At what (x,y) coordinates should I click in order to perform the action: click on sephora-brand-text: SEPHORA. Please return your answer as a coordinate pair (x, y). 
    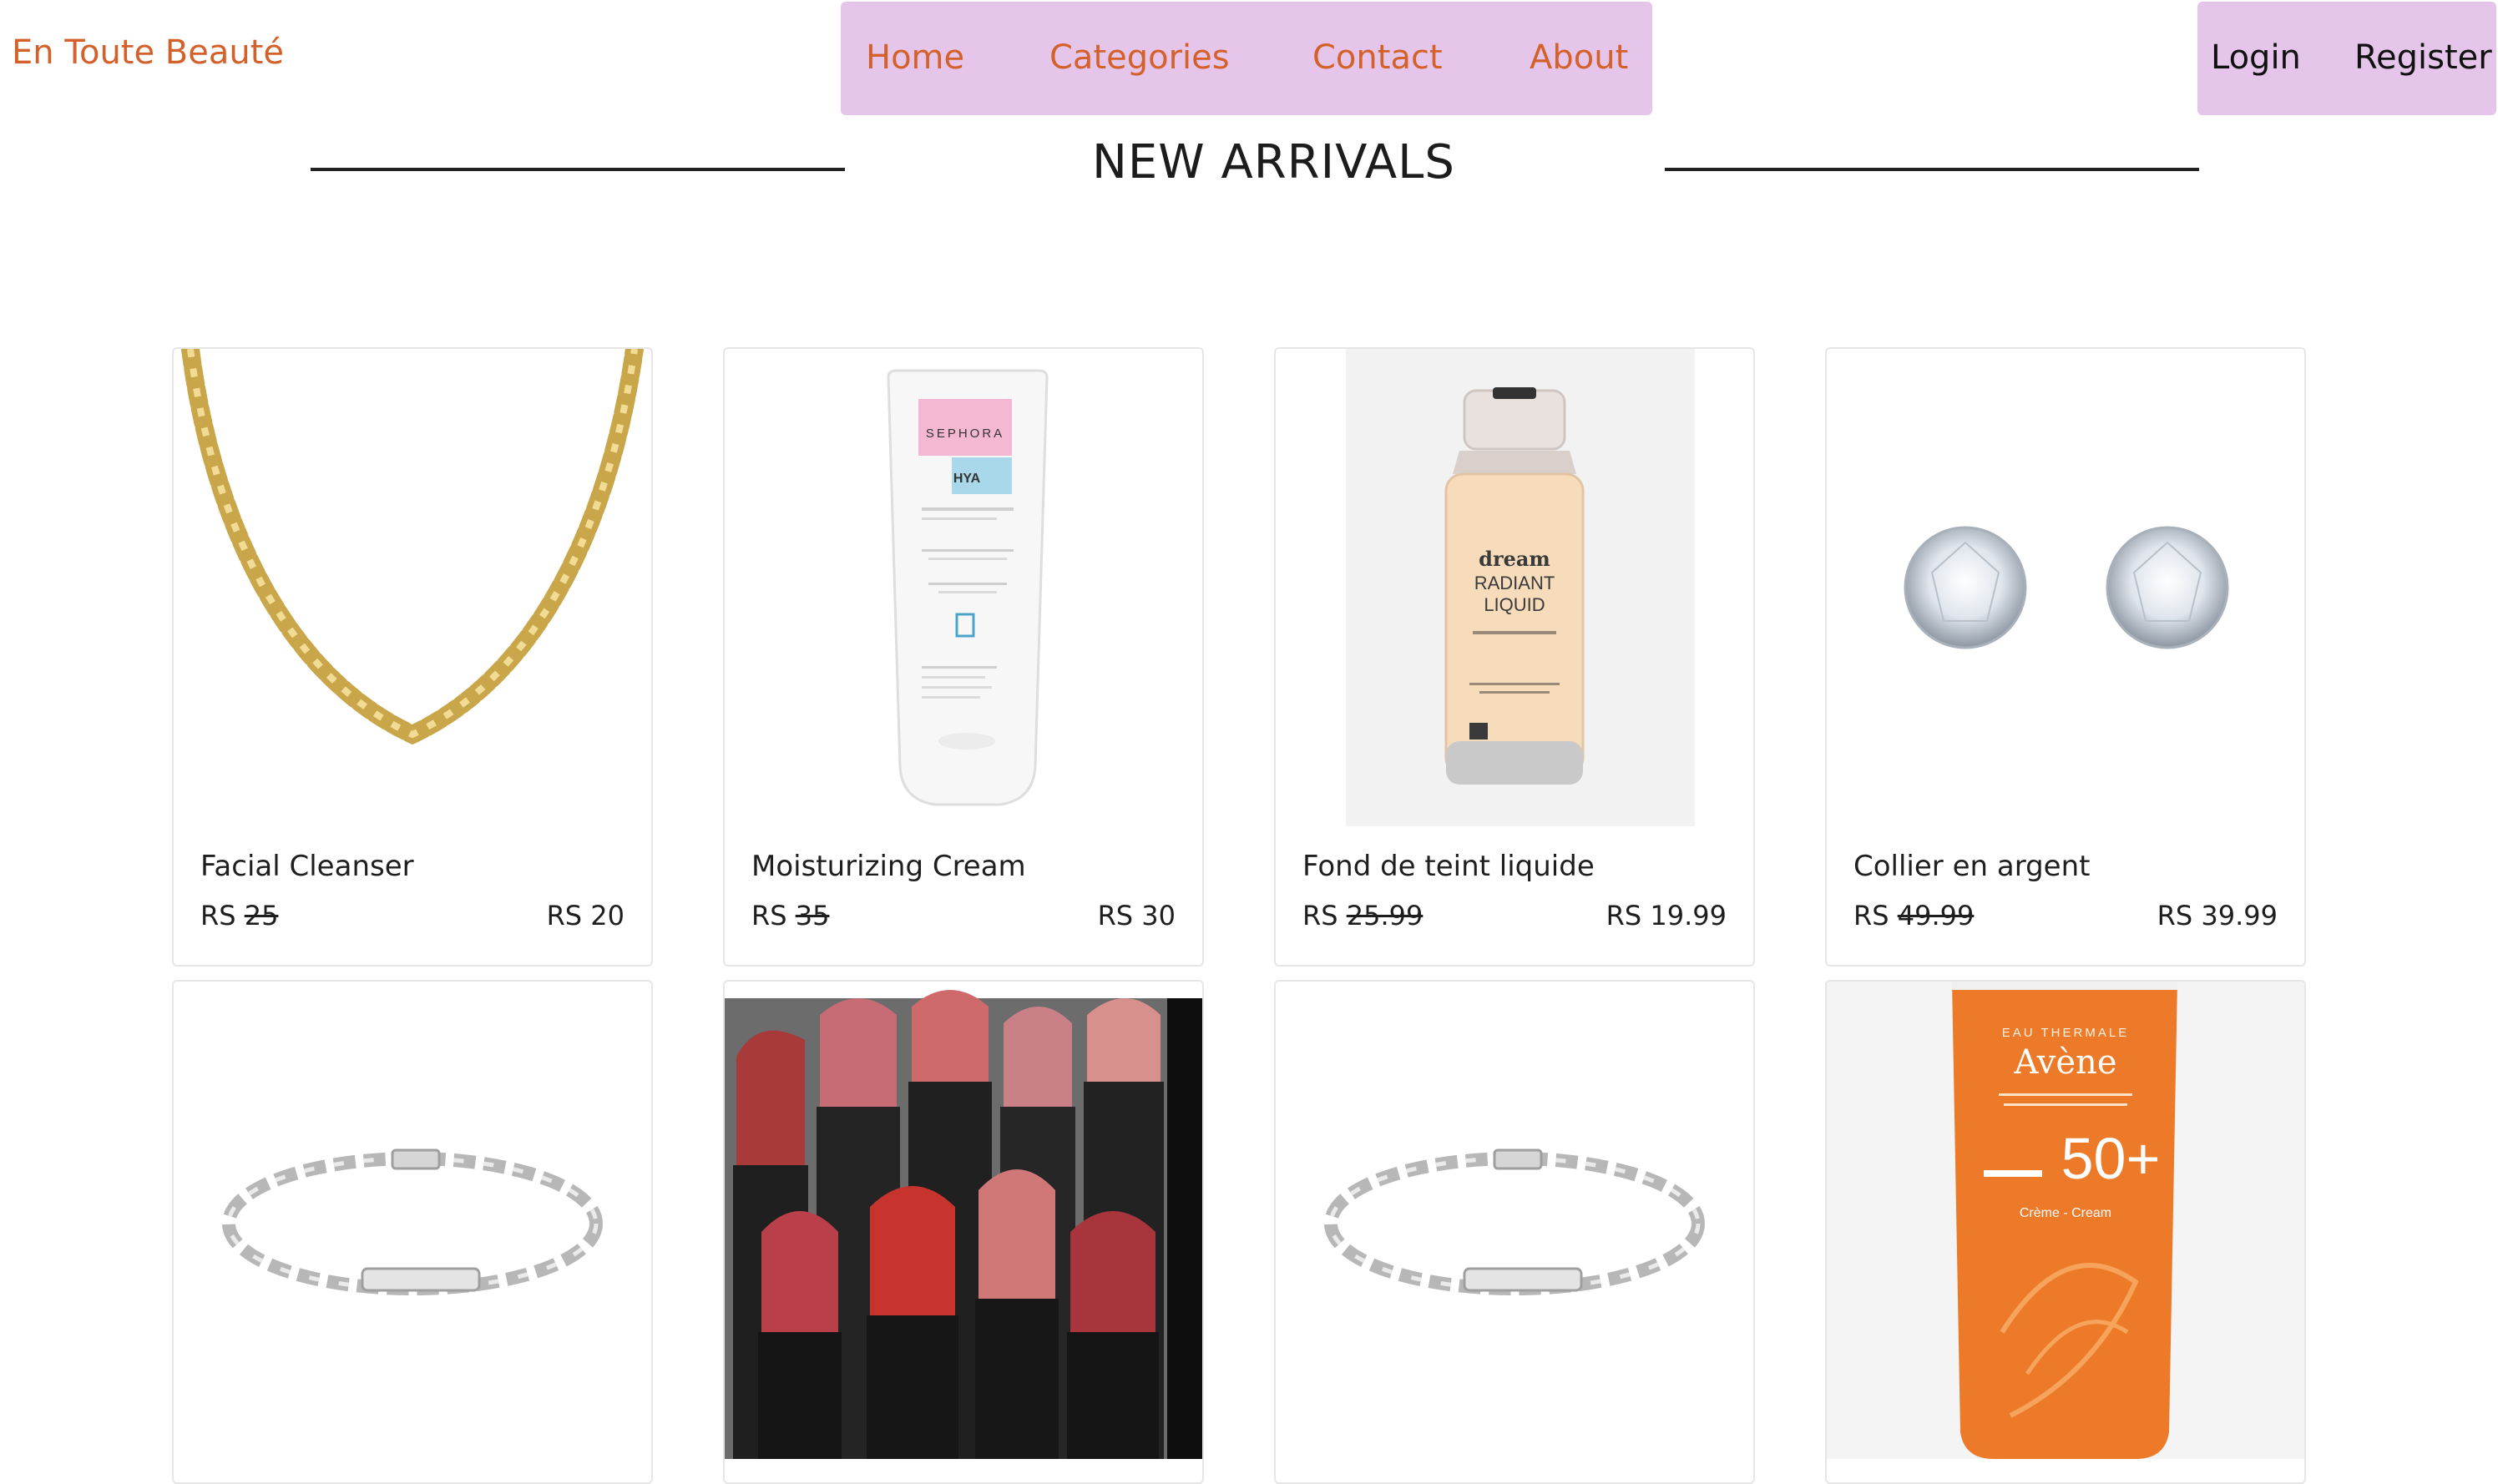
    Looking at the image, I should click on (965, 434).